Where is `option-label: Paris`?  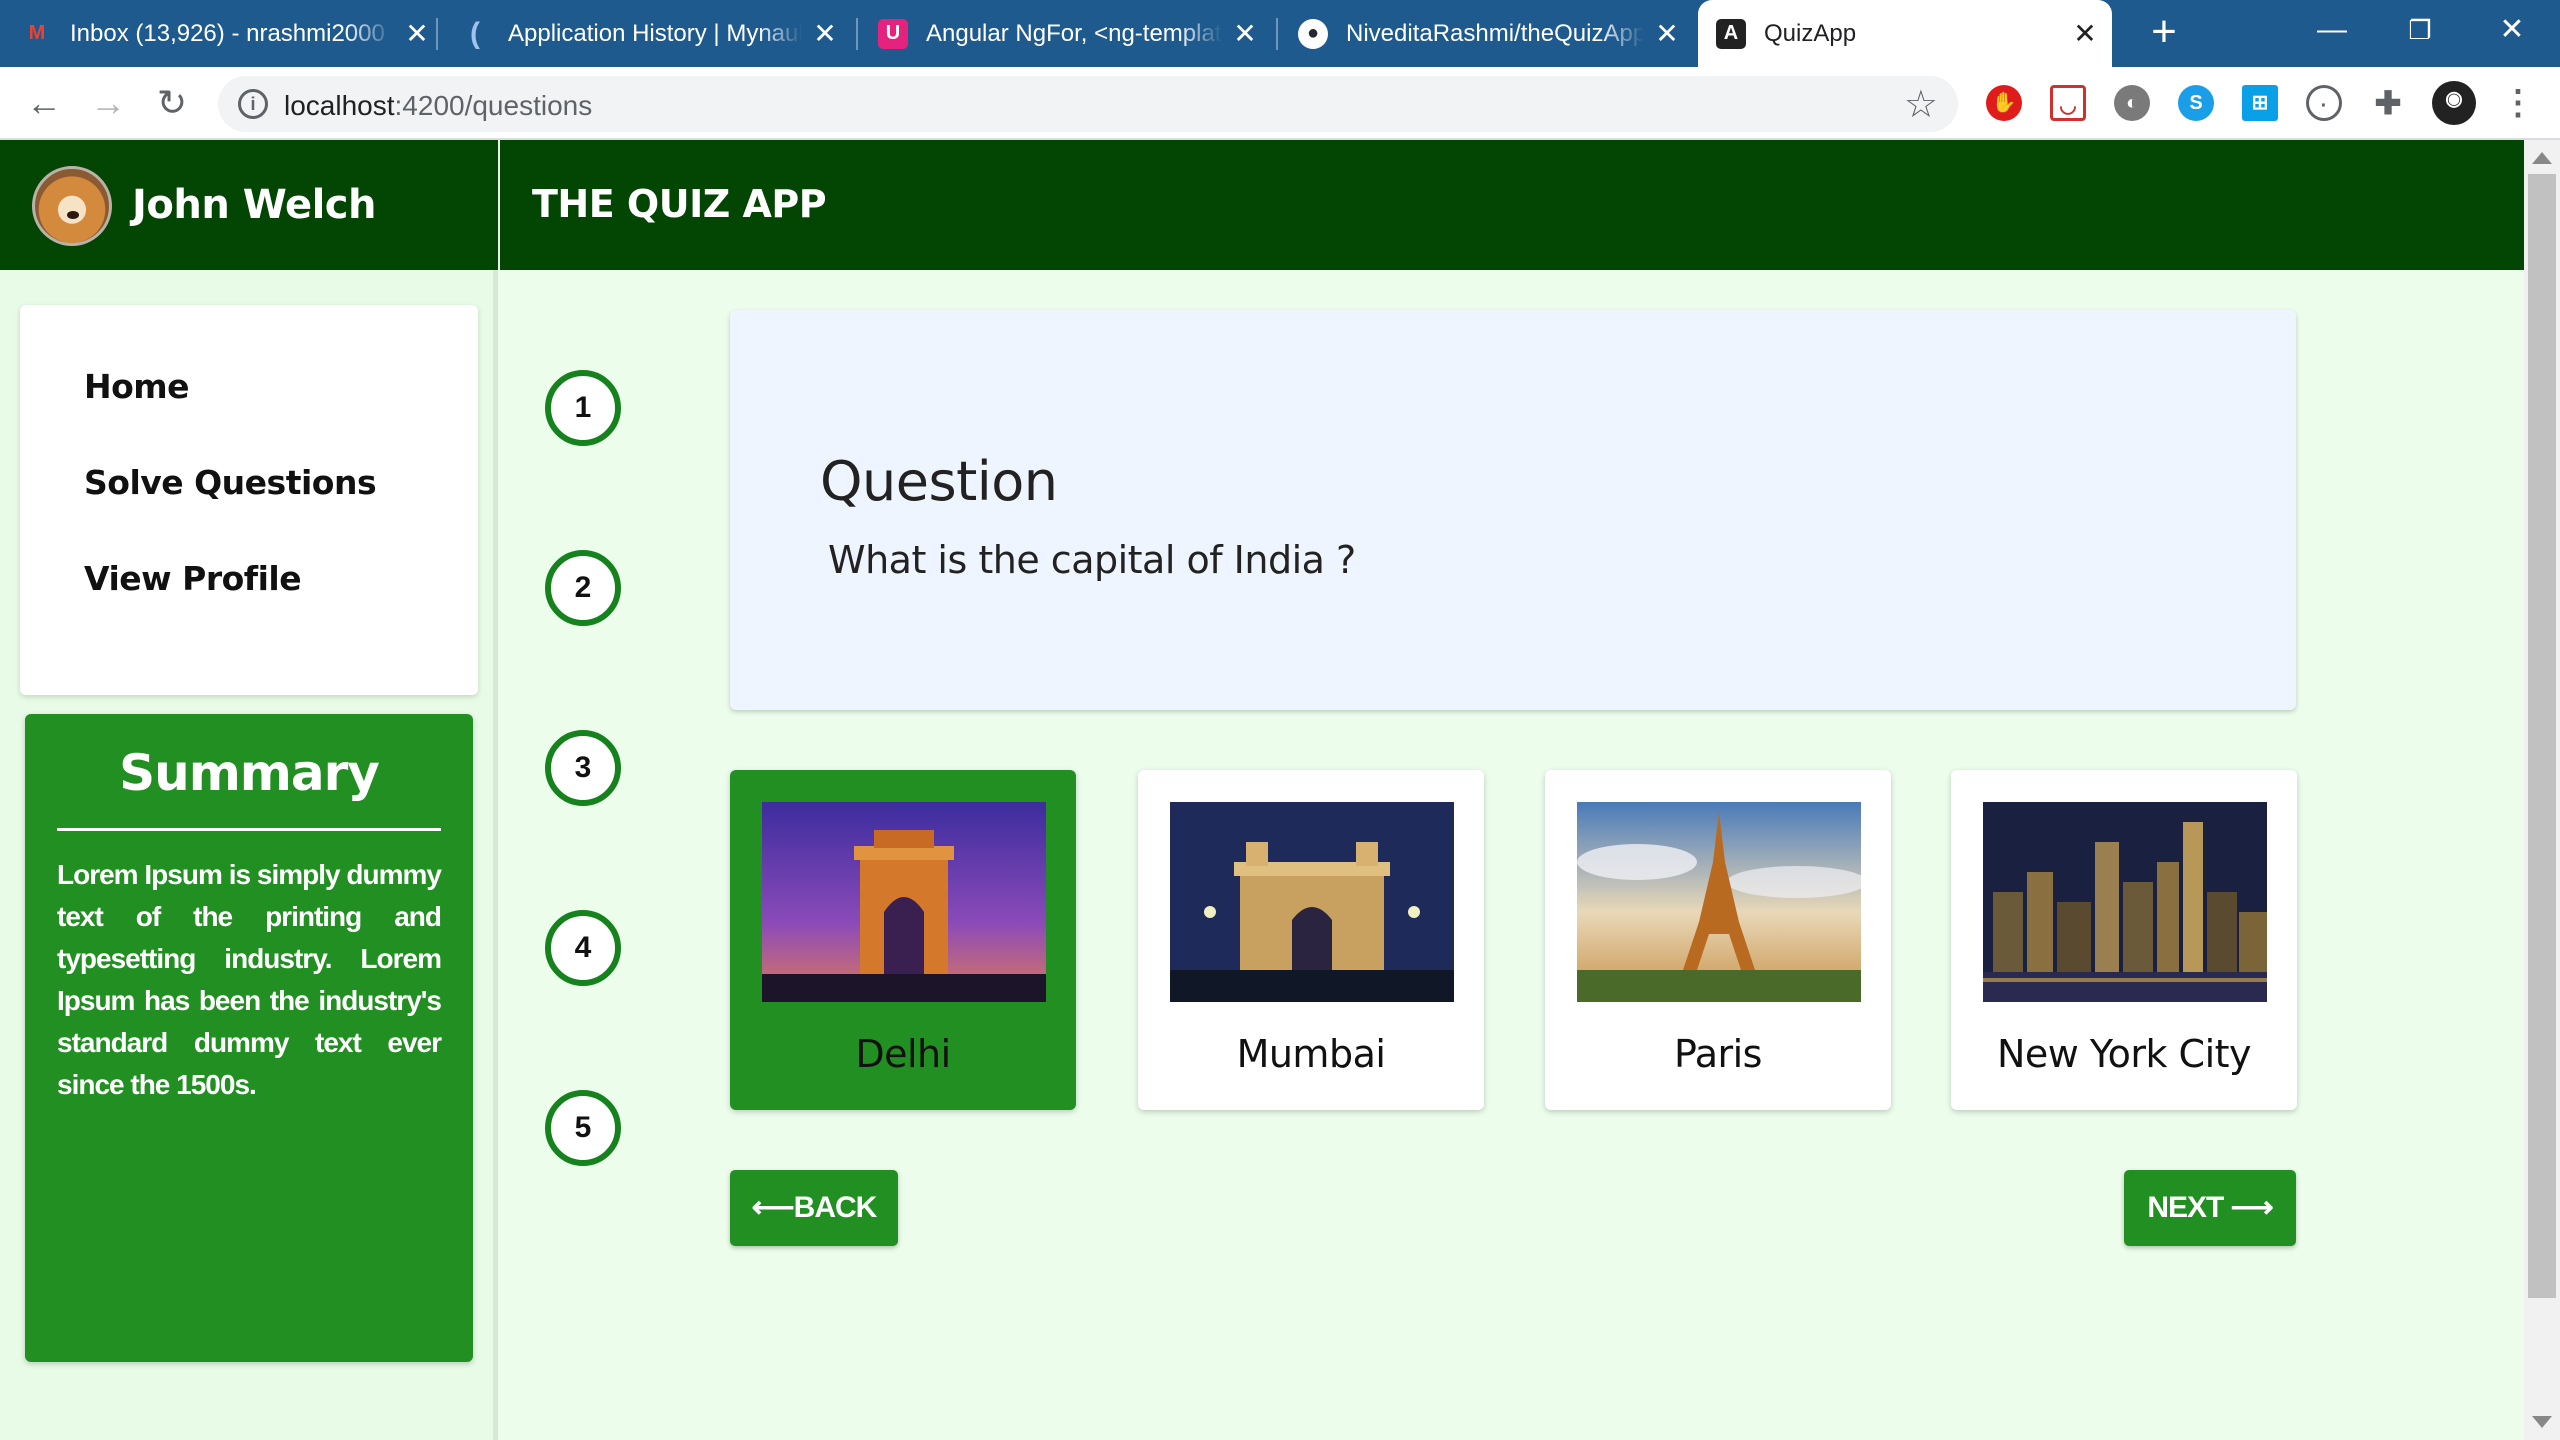 option-label: Paris is located at coordinates (1718, 1054).